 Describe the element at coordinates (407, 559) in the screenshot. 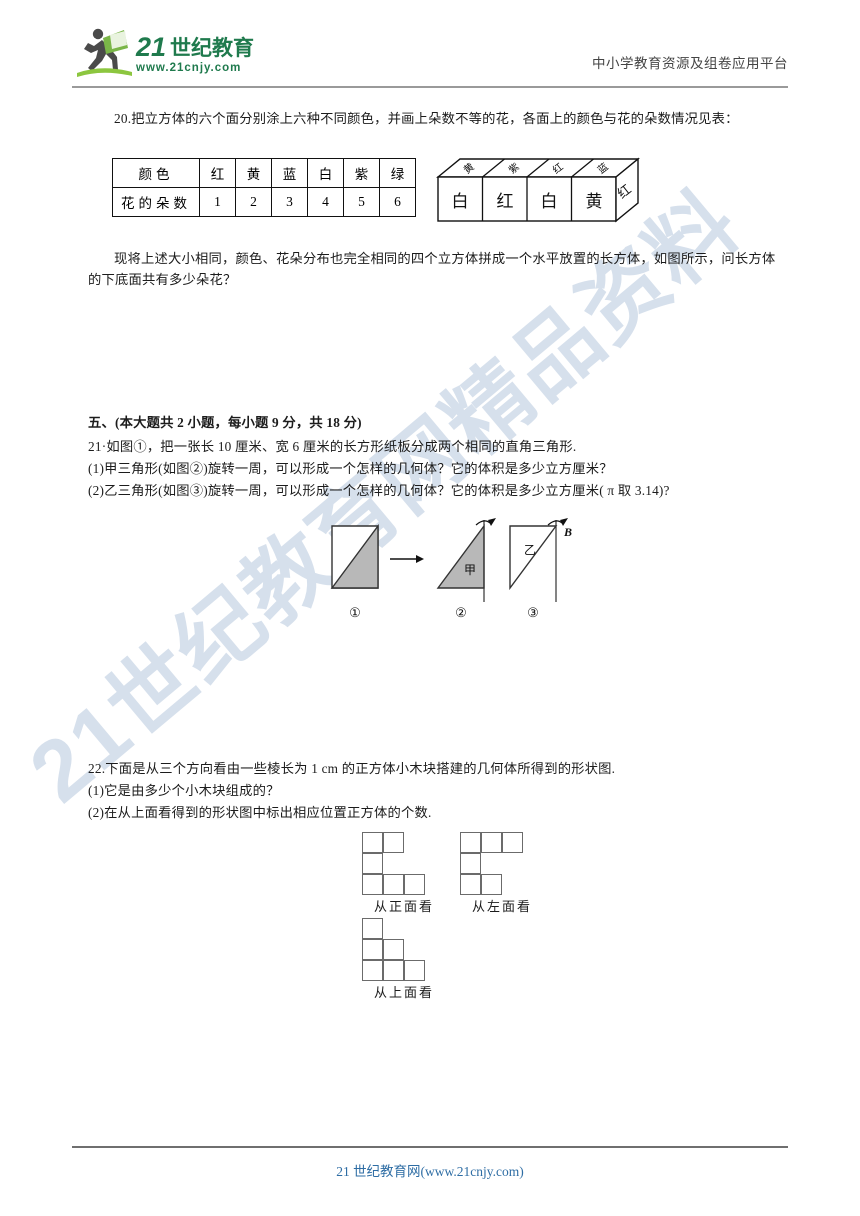

I see `arrow-icon` at that location.